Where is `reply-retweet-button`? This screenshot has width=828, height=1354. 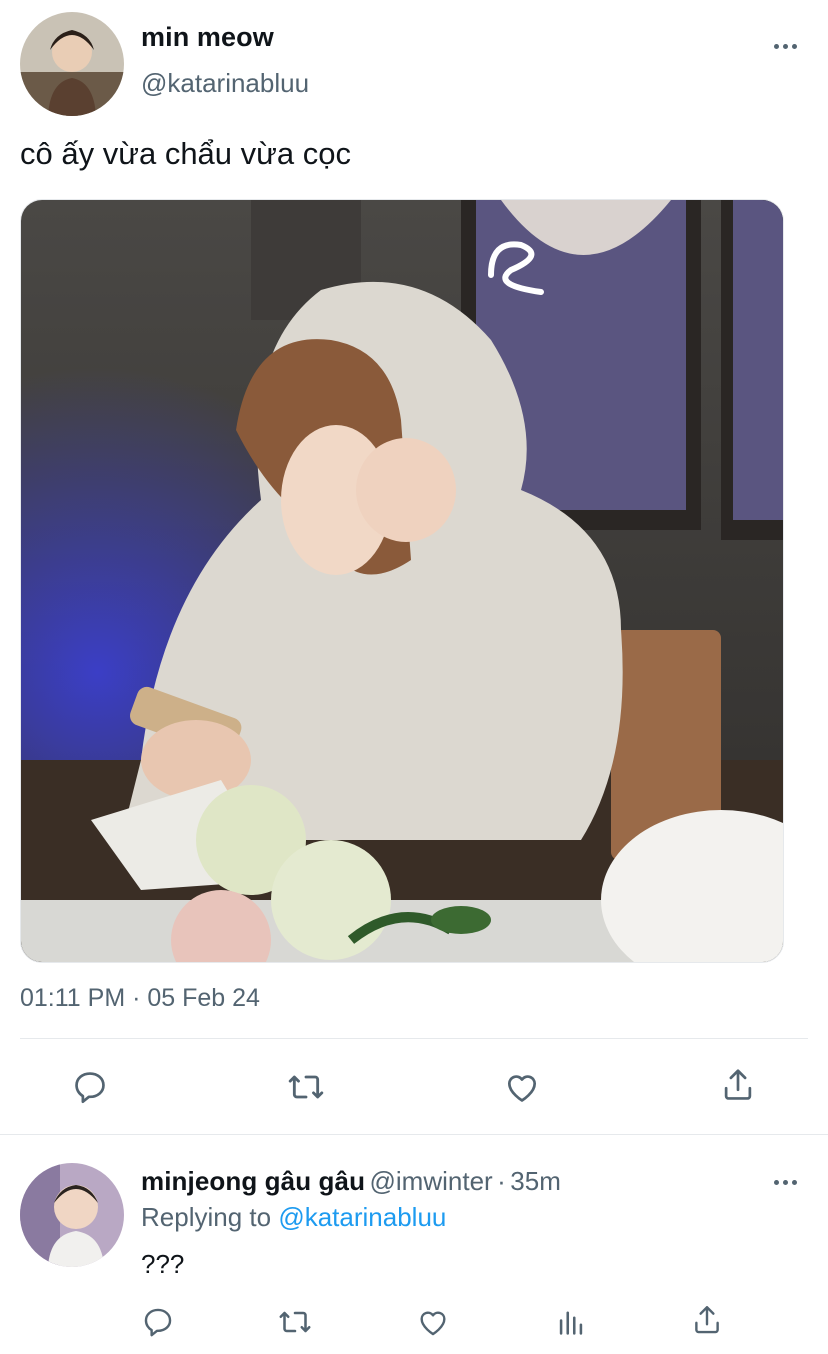 reply-retweet-button is located at coordinates (295, 1322).